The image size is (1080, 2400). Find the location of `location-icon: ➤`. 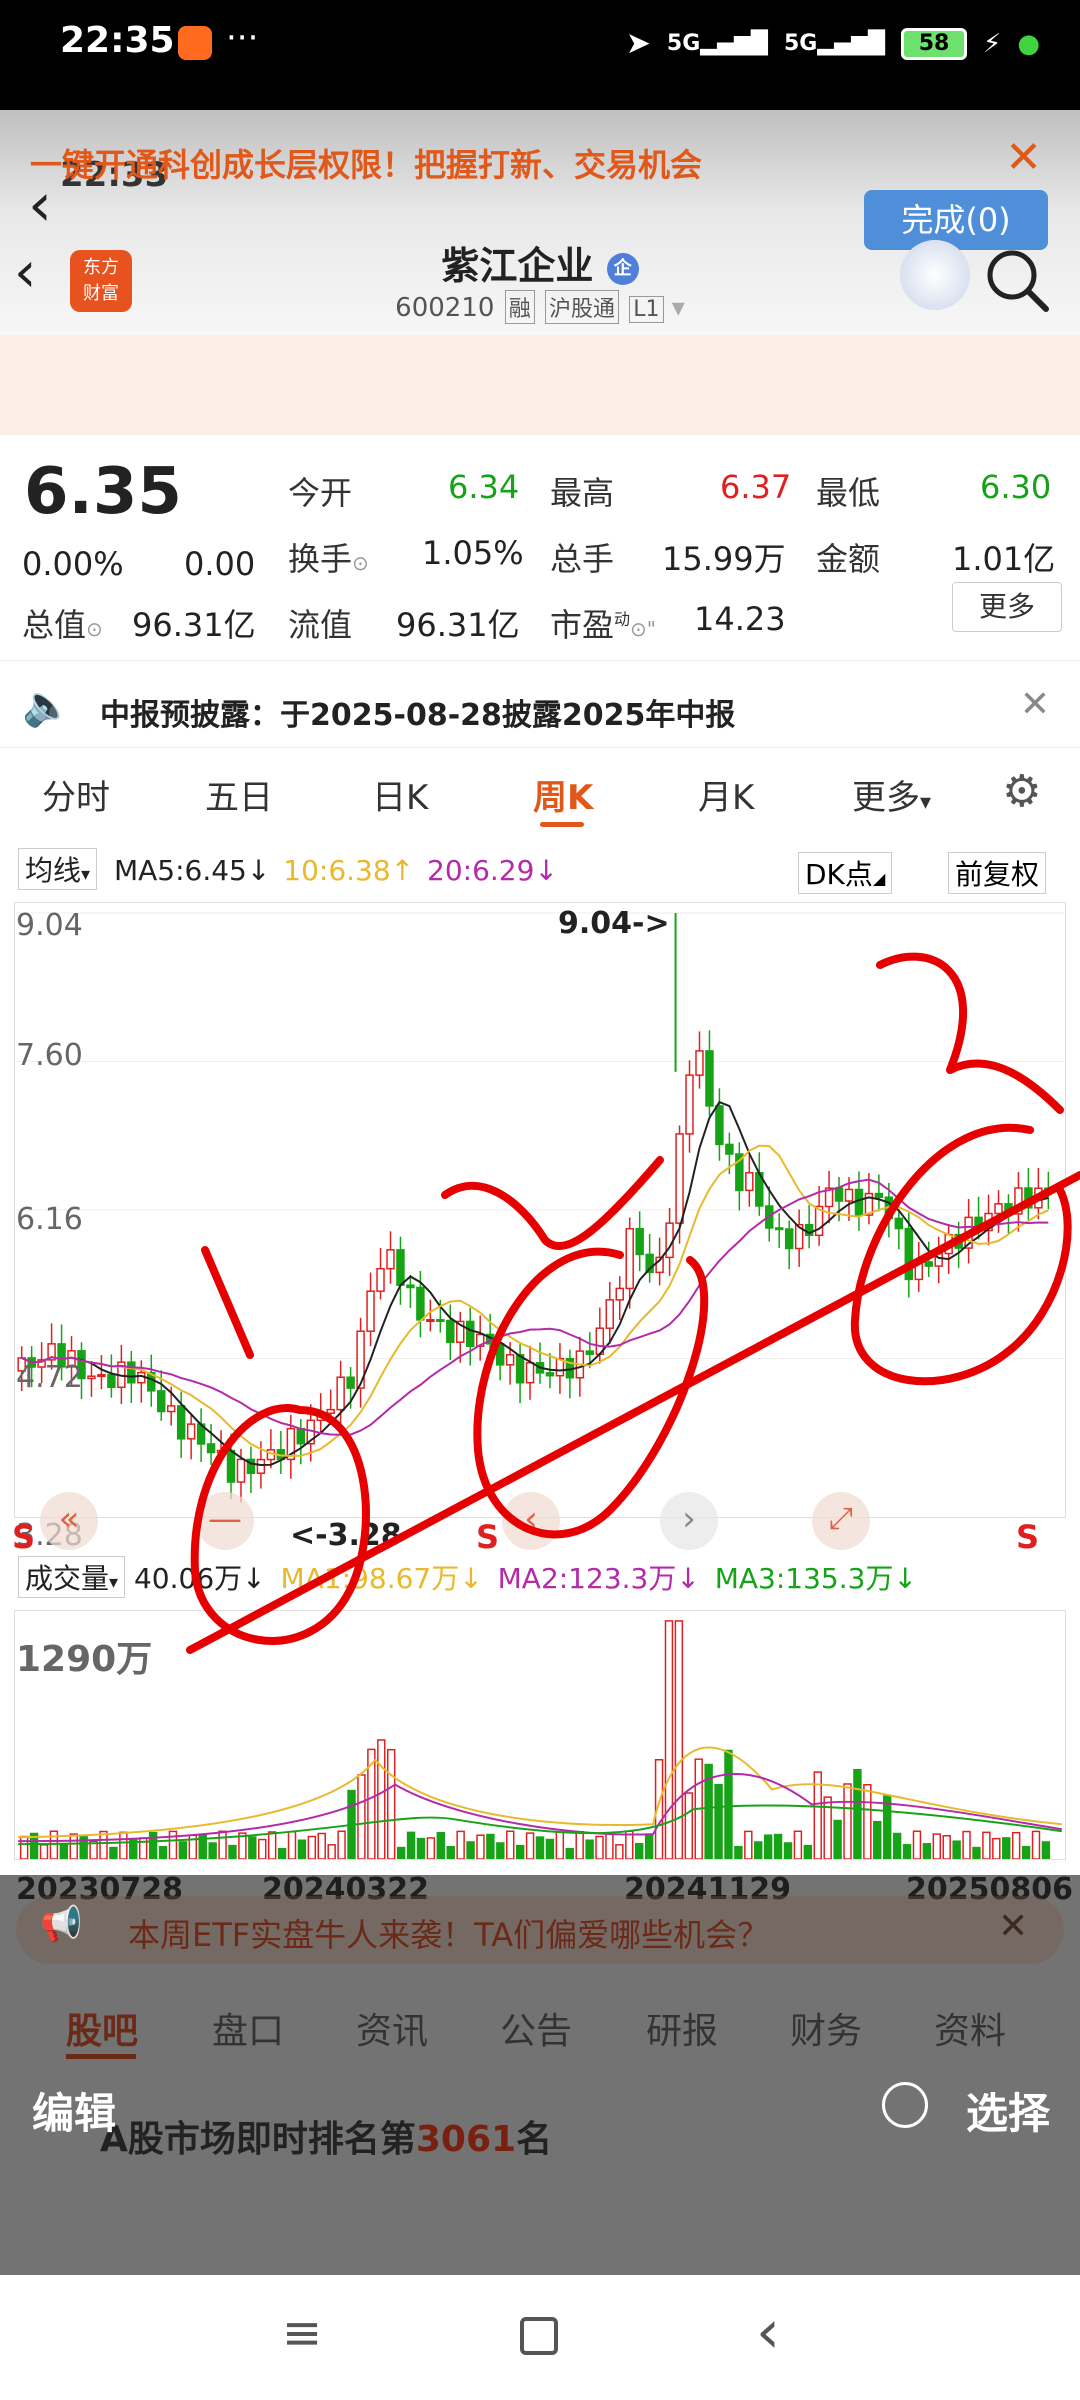

location-icon: ➤ is located at coordinates (638, 43).